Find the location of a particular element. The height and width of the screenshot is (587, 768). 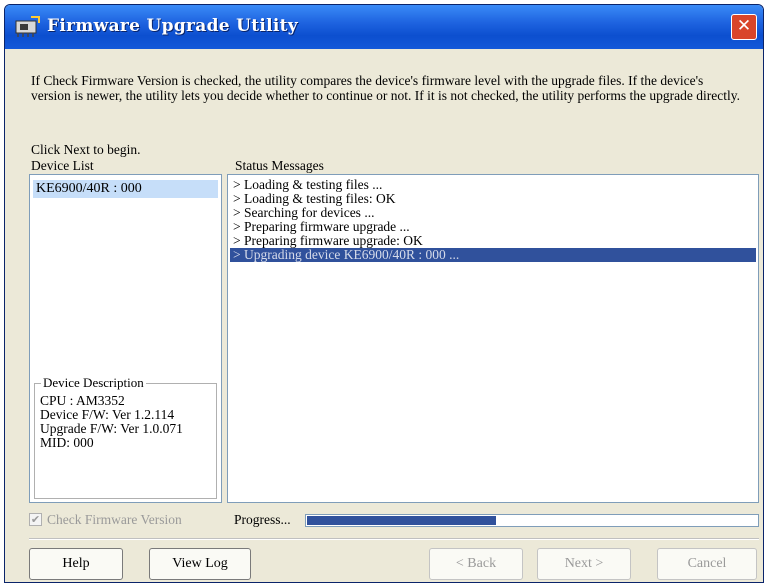

upgrade-firmware-info: Upgrade F/W: Ver 1.0.071 is located at coordinates (111, 428).